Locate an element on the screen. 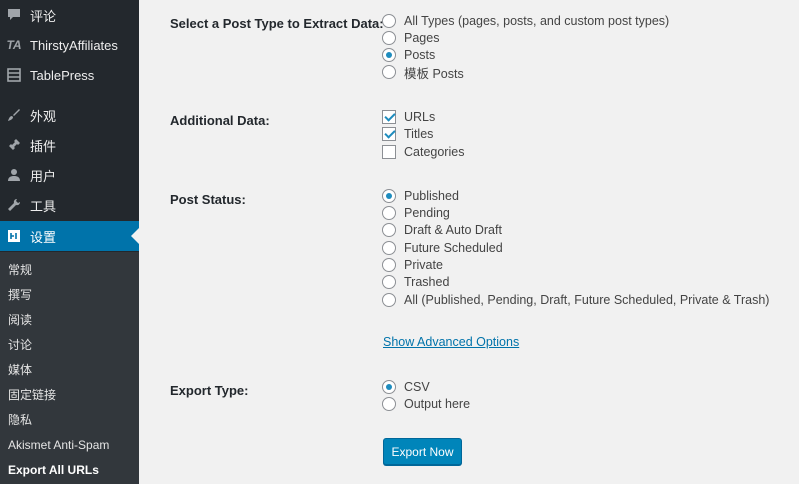 The width and height of the screenshot is (799, 484). active-arrow is located at coordinates (135, 236).